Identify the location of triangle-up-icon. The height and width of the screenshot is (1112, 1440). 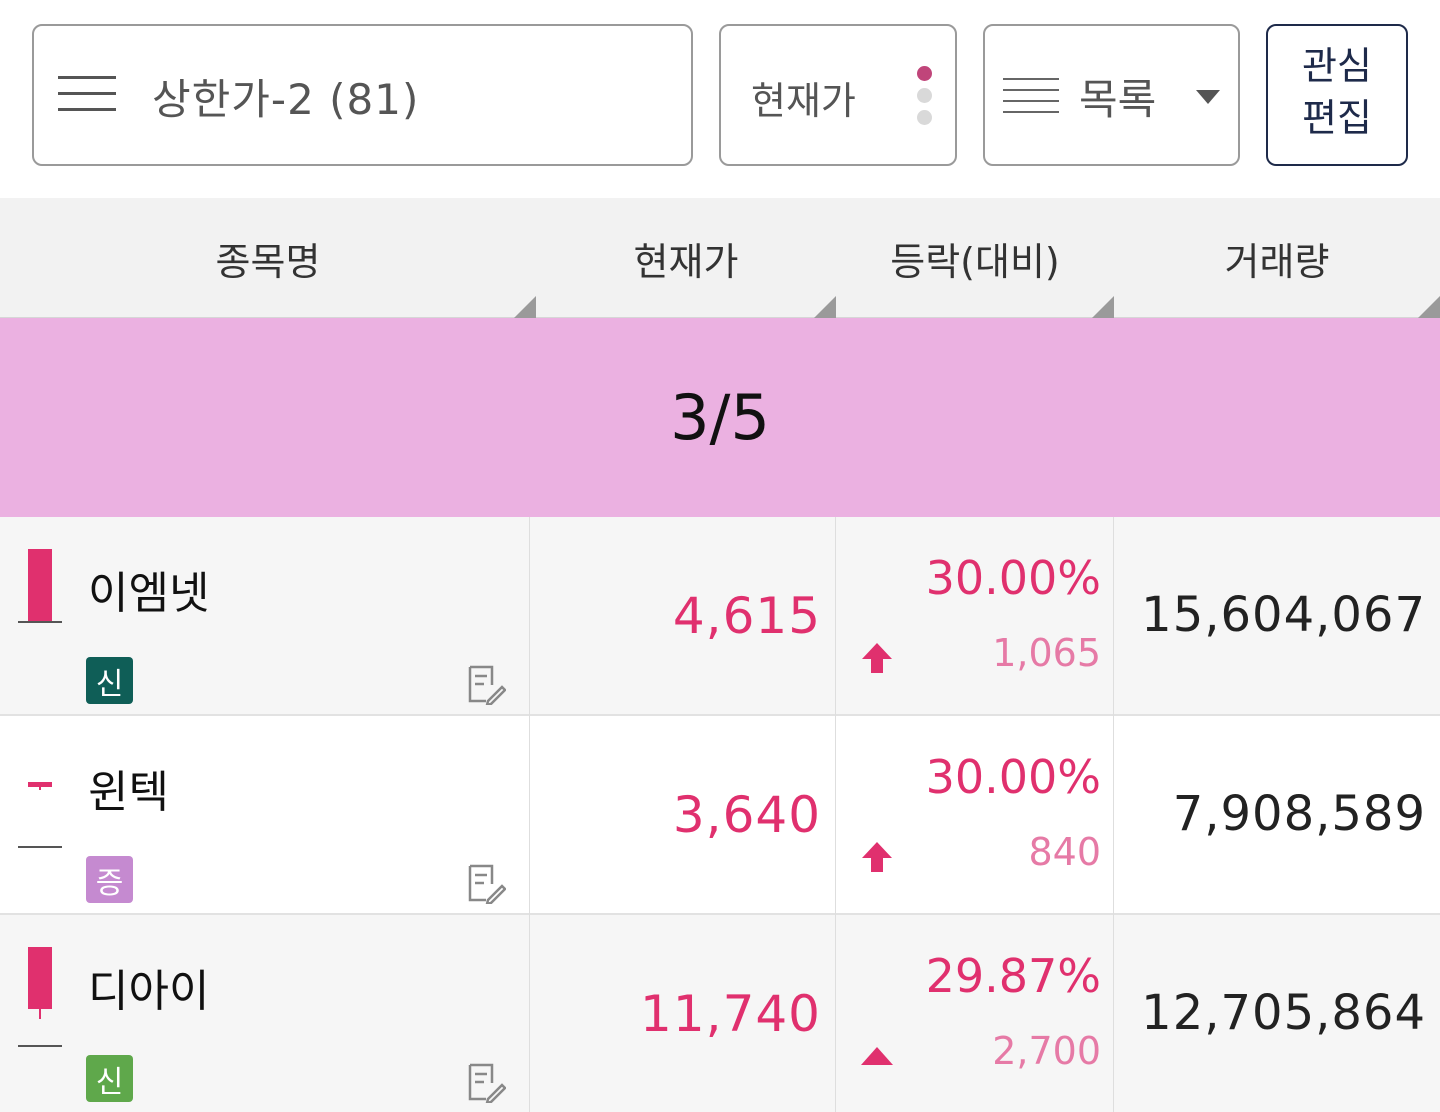
(877, 1056).